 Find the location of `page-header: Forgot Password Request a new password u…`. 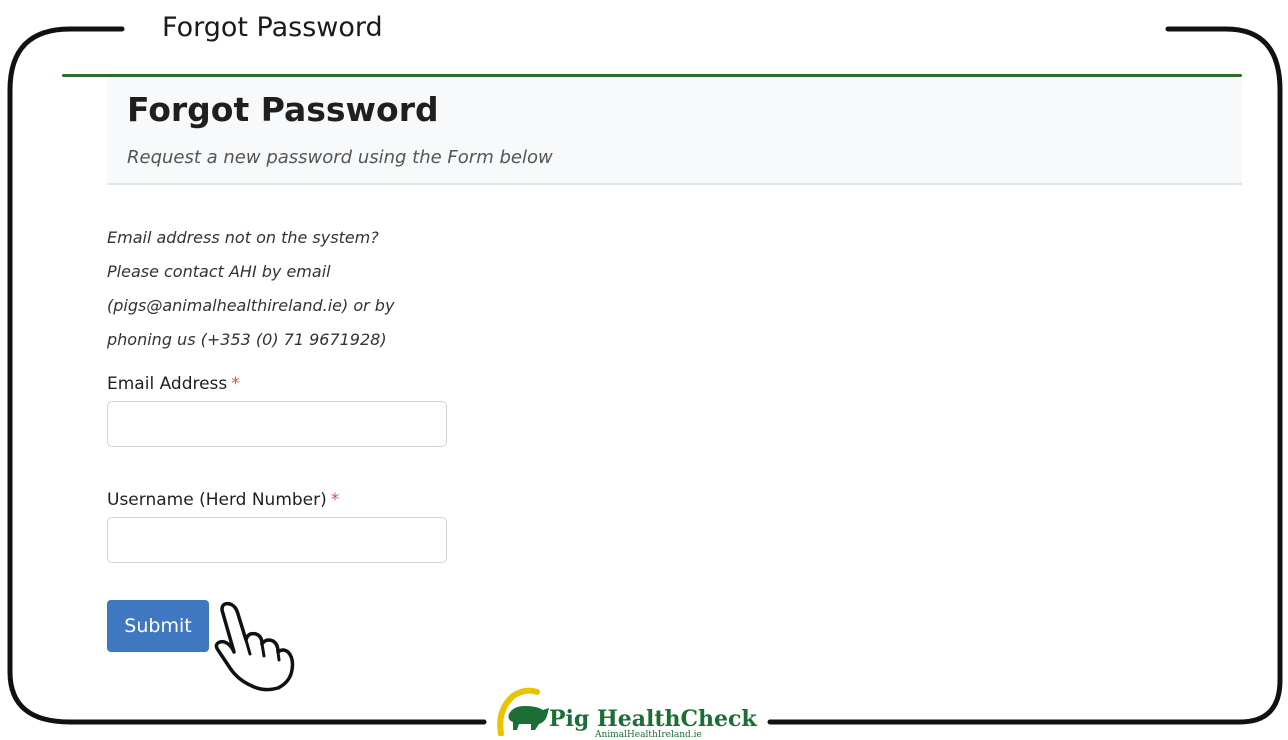

page-header: Forgot Password Request a new password u… is located at coordinates (674, 131).